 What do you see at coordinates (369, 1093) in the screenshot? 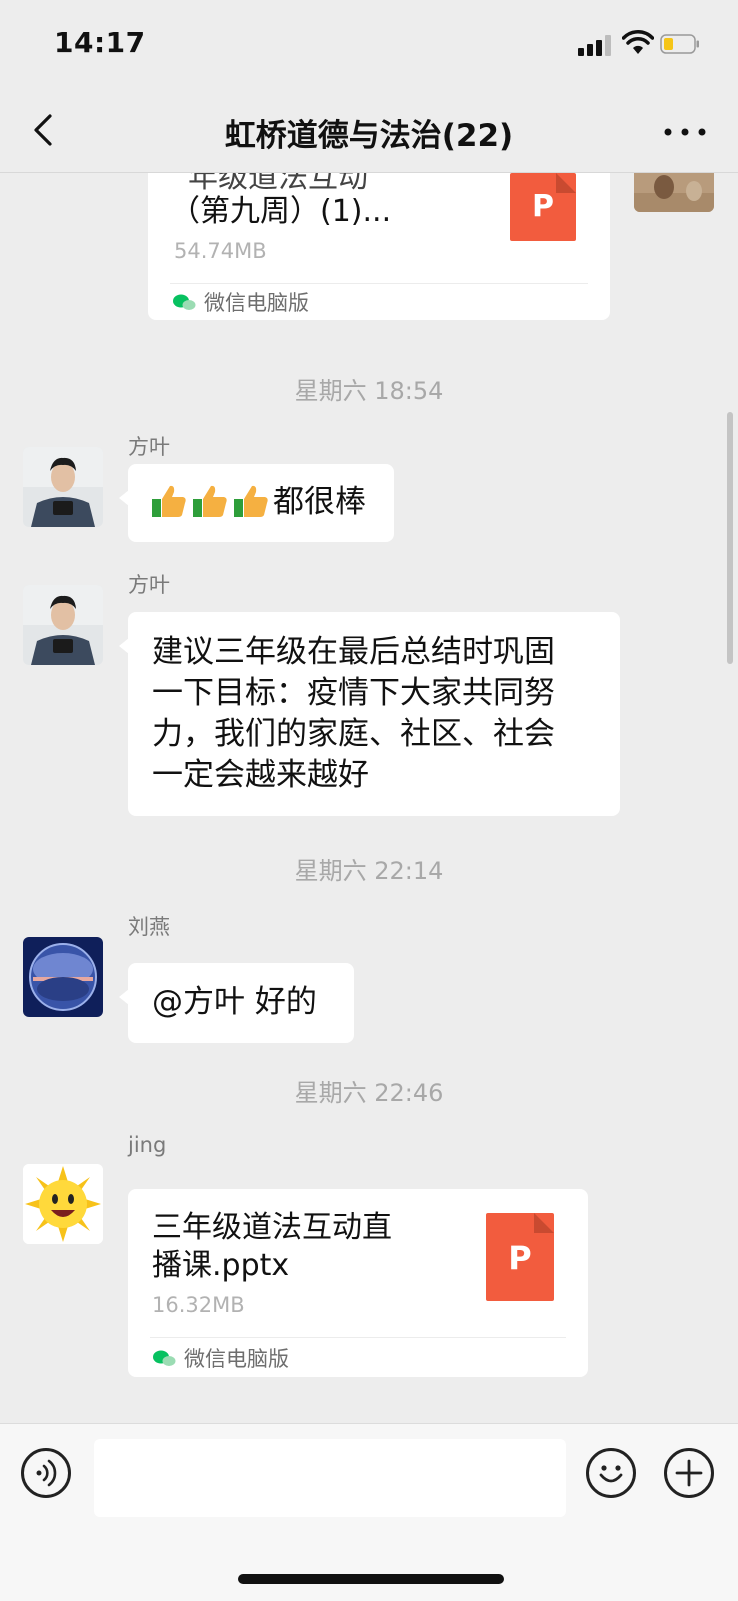
I see `timestamp: 星期六 22:46` at bounding box center [369, 1093].